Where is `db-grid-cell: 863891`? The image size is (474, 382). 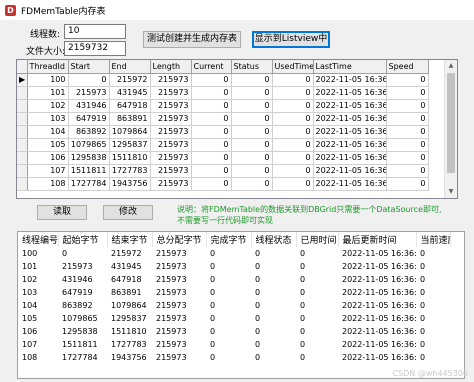 db-grid-cell: 863891 is located at coordinates (130, 119).